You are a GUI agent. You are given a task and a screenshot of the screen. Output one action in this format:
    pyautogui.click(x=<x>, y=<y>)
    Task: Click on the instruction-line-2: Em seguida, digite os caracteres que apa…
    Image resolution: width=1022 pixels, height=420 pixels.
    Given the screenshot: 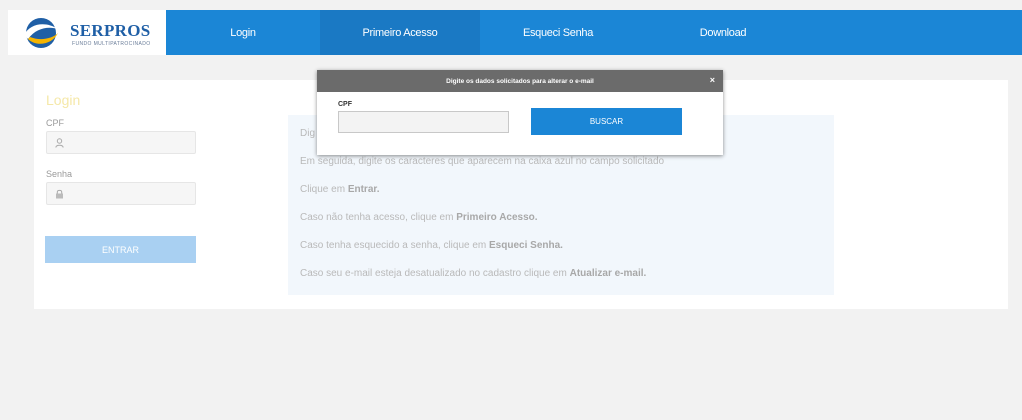 What is the action you would take?
    pyautogui.click(x=482, y=161)
    